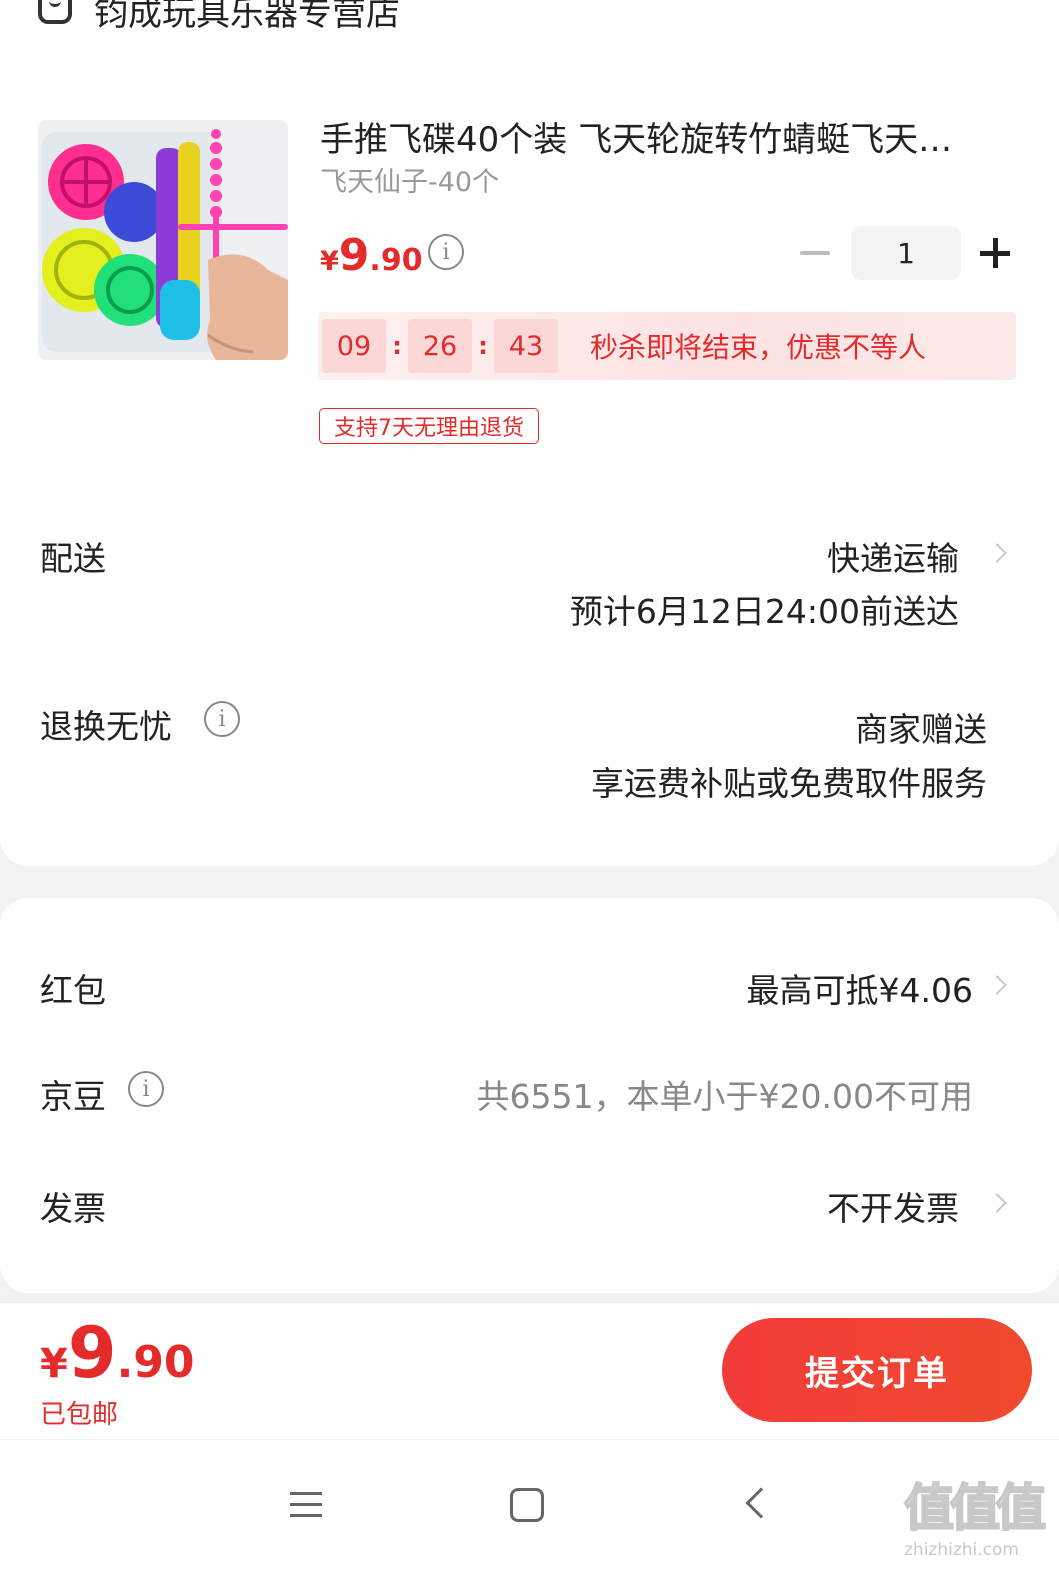 The image size is (1059, 1575). I want to click on price-decimal: .90, so click(396, 260).